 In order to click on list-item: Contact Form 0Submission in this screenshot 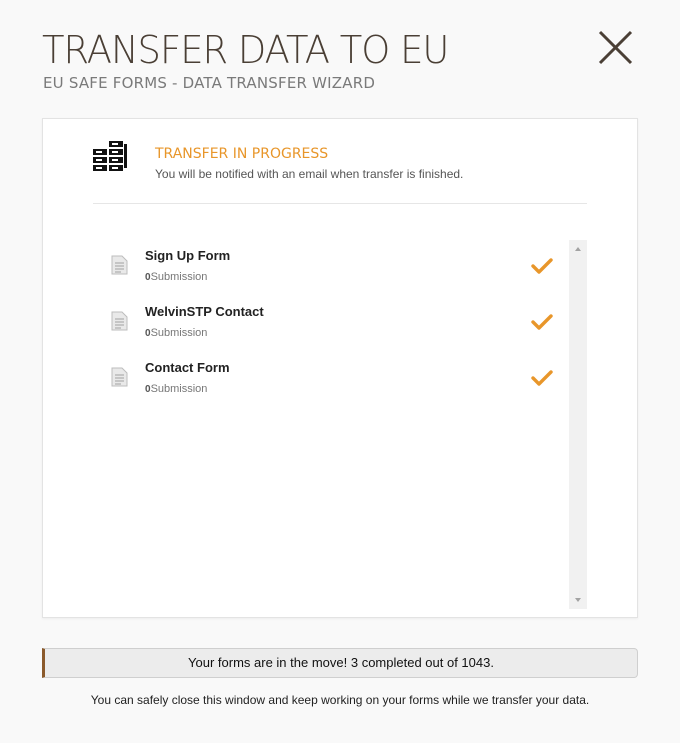, I will do `click(331, 380)`.